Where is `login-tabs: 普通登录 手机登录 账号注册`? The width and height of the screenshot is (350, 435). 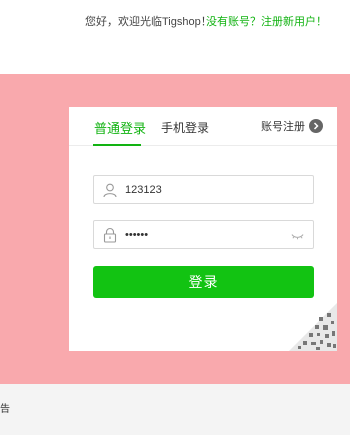 login-tabs: 普通登录 手机登录 账号注册 is located at coordinates (203, 126).